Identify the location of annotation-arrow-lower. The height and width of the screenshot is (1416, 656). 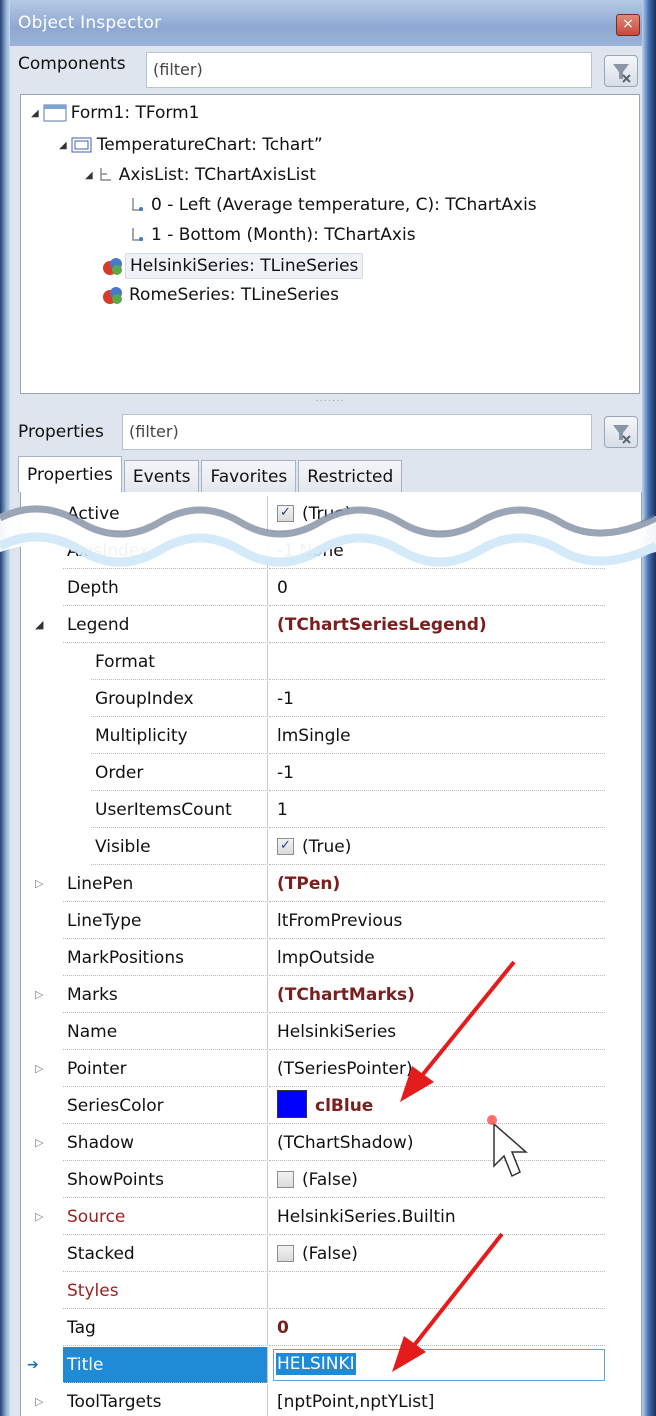
(448, 1302).